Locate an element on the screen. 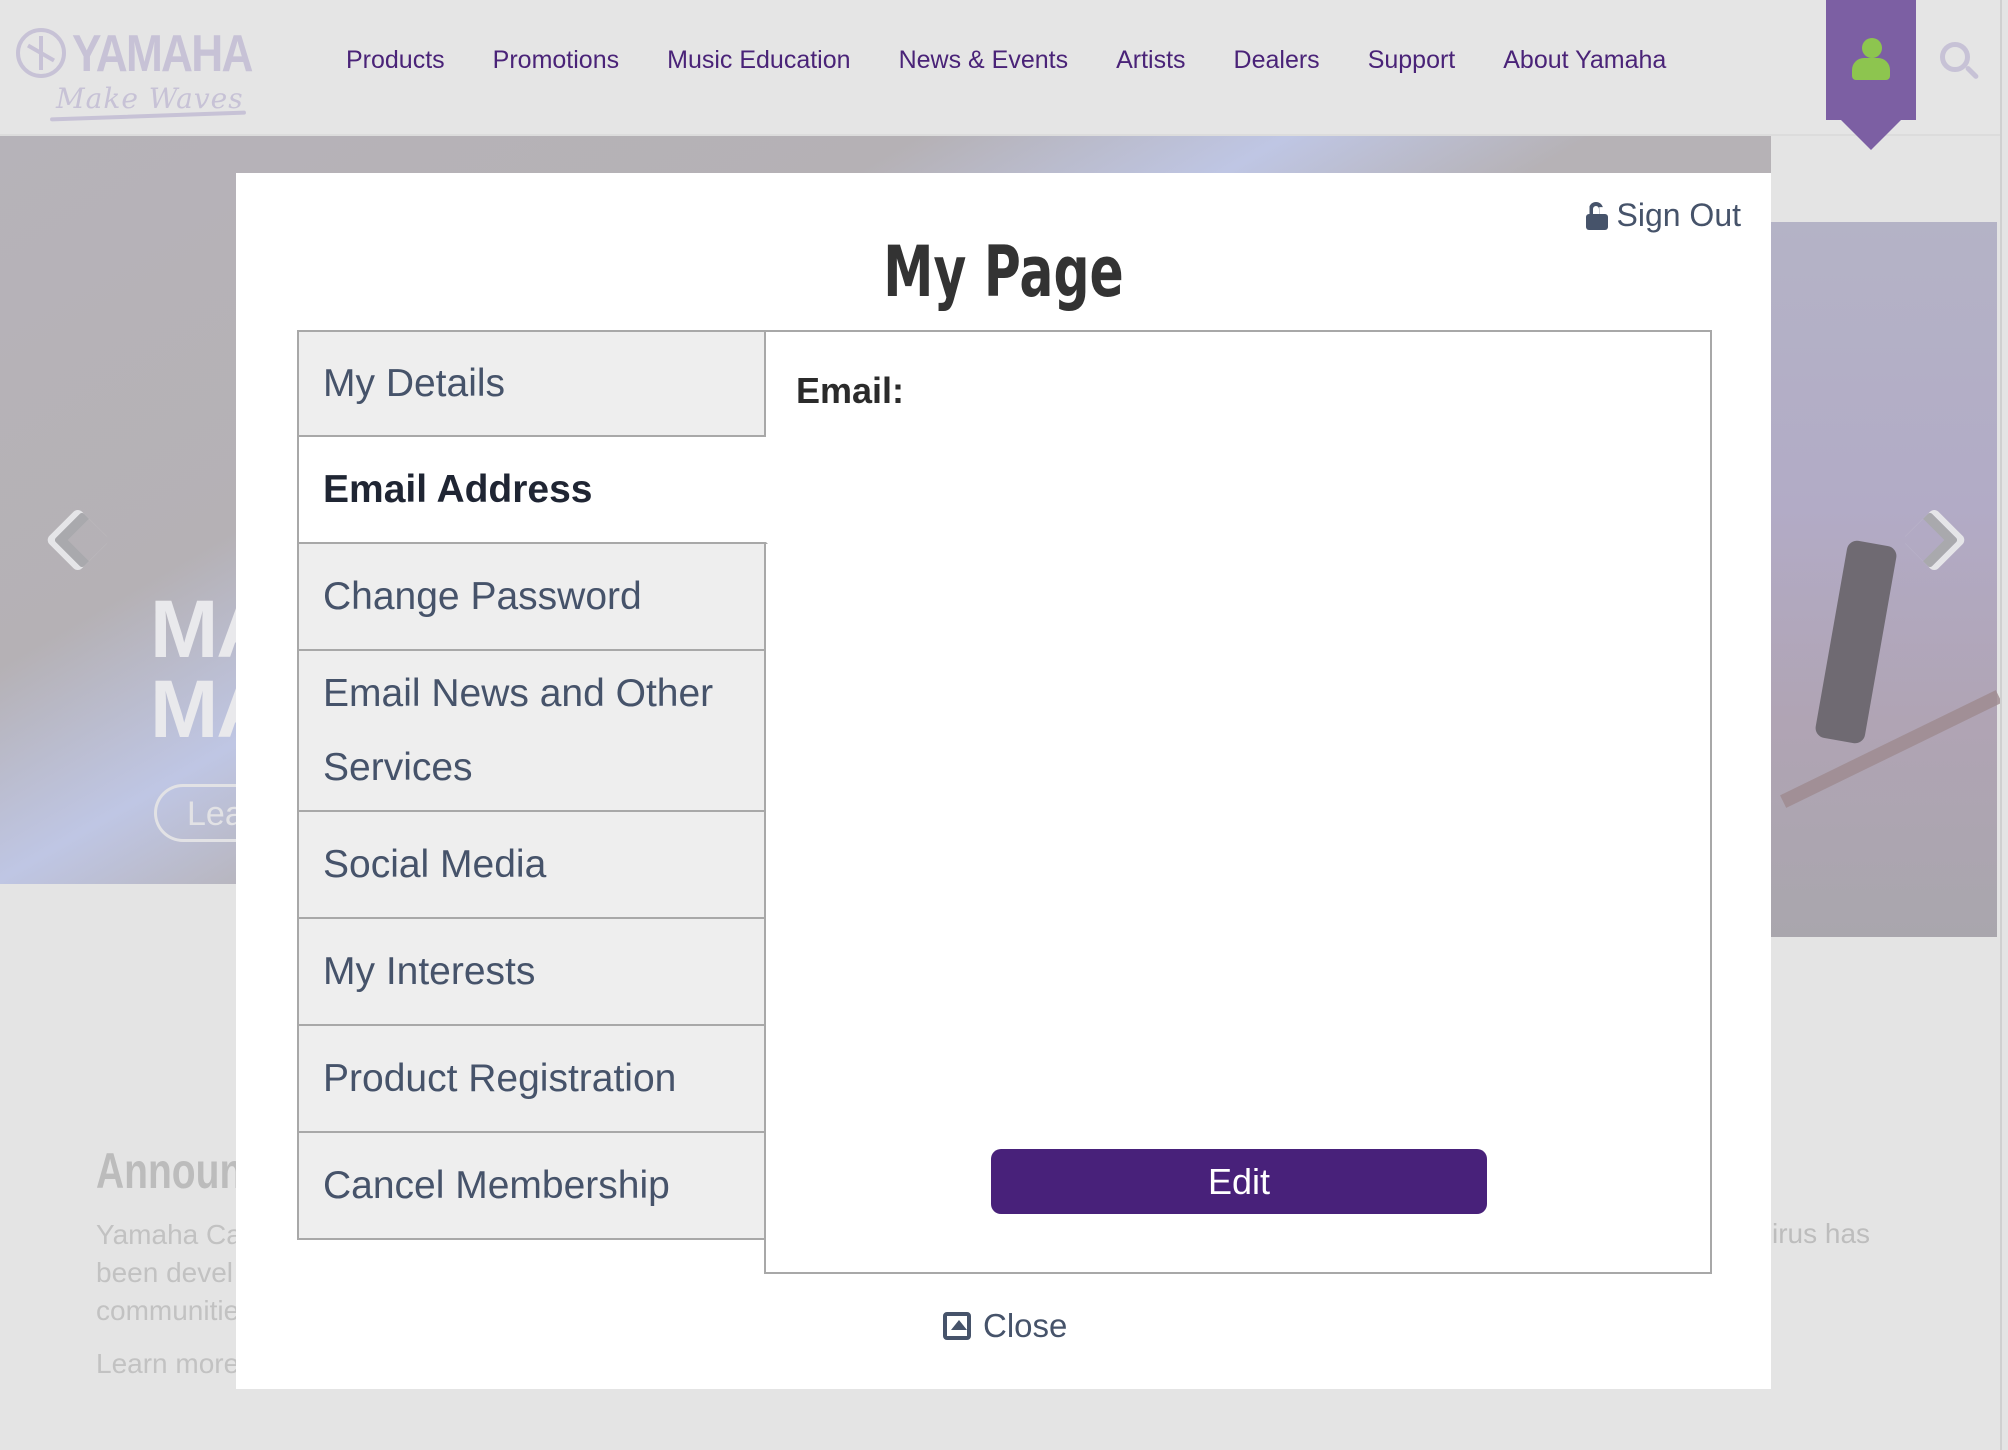 Image resolution: width=2008 pixels, height=1450 pixels. nav-support: Support is located at coordinates (1412, 60).